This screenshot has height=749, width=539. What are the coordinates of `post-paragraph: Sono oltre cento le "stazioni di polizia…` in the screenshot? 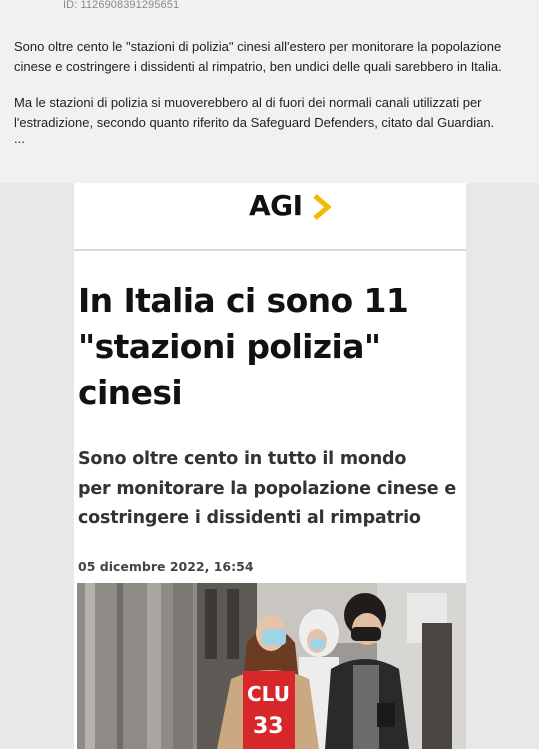 It's located at (258, 56).